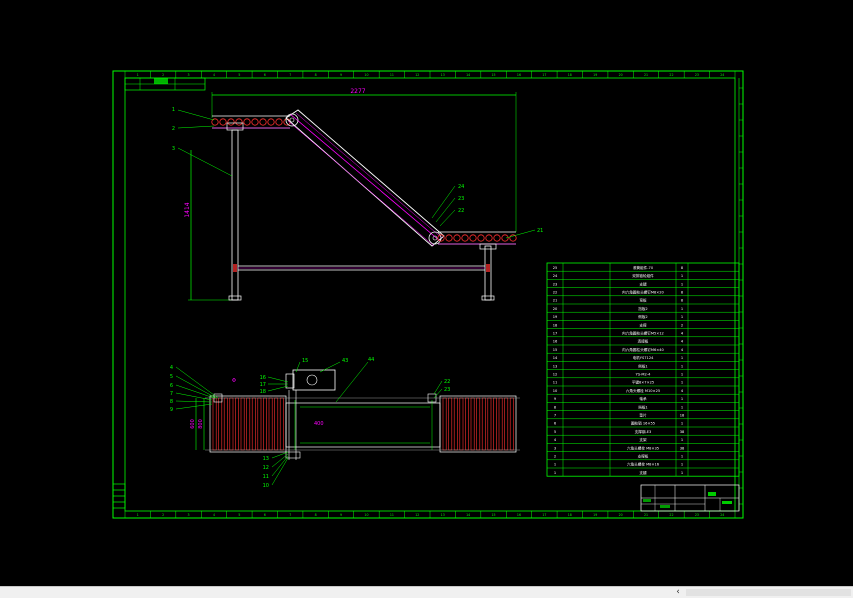  I want to click on bom-item-name: 圆柱销 16×55, so click(643, 423).